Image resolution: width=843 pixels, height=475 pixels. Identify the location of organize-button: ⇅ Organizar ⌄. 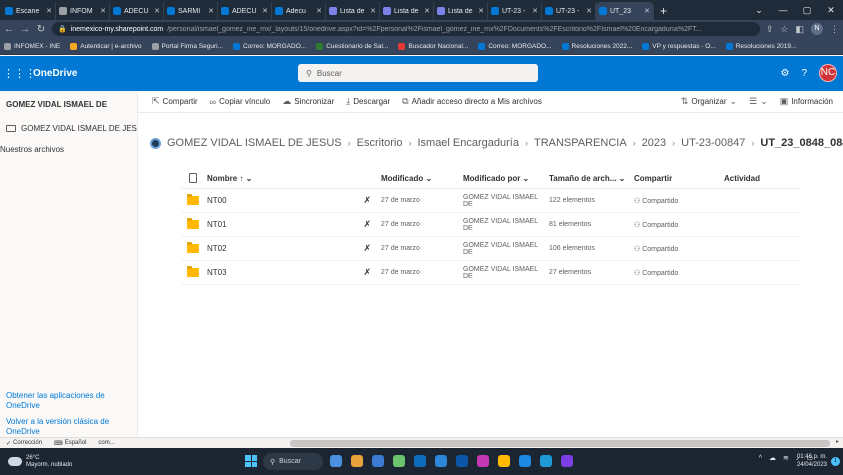
(709, 101).